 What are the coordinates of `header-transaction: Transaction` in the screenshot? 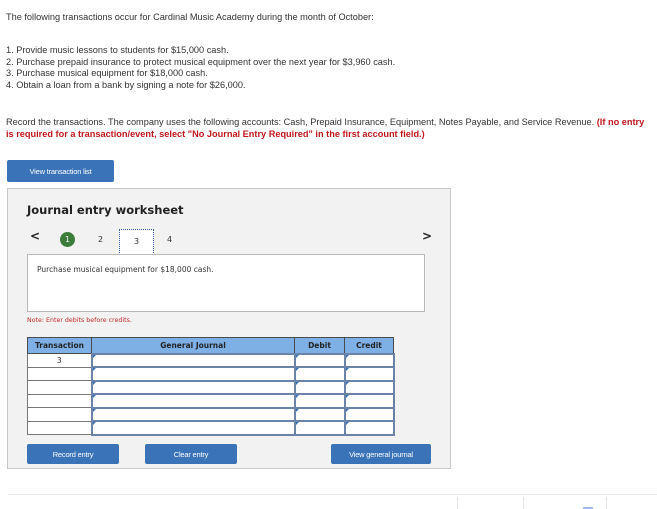 It's located at (59, 345).